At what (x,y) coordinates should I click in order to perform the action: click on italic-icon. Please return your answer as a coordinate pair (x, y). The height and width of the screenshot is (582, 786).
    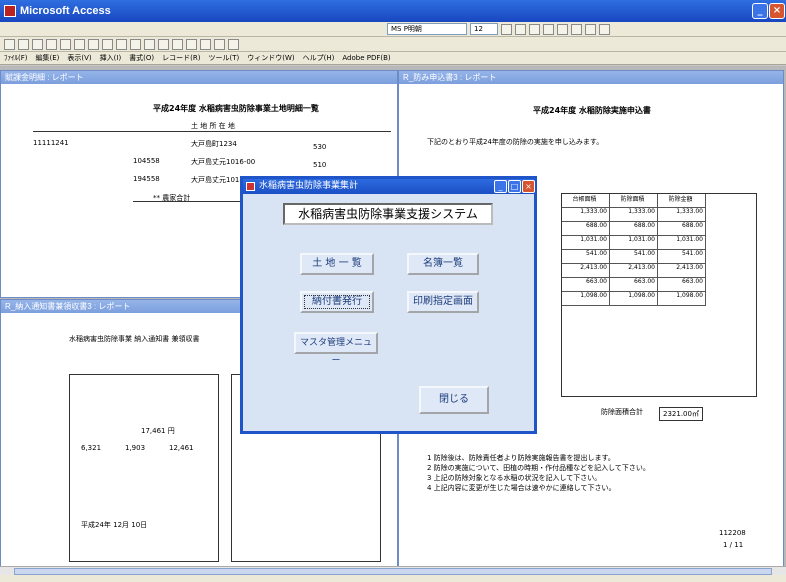
    Looking at the image, I should click on (520, 29).